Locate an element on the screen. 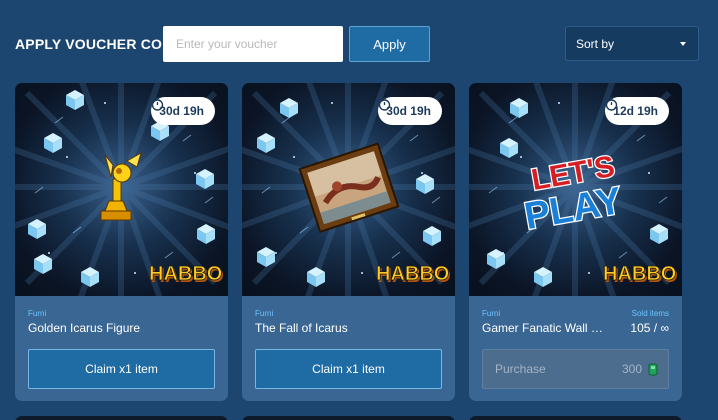 The image size is (718, 420). sort-label: Sort by is located at coordinates (595, 43).